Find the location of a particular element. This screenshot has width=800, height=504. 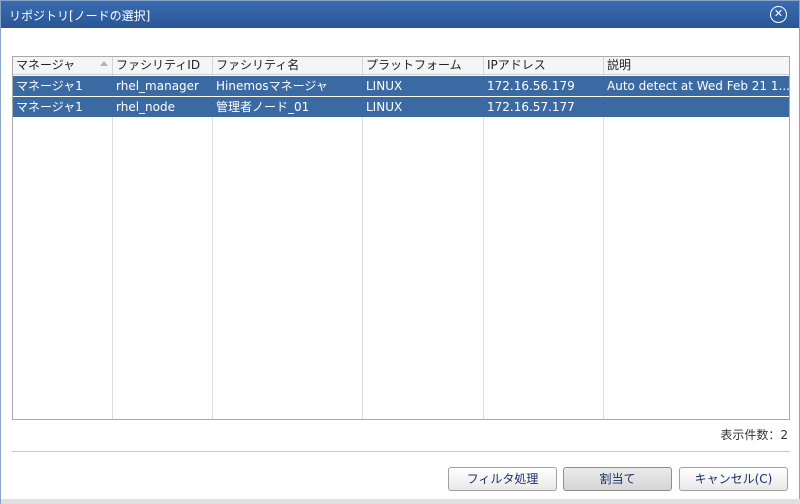

column-header-manager: マネージャ is located at coordinates (63, 66).